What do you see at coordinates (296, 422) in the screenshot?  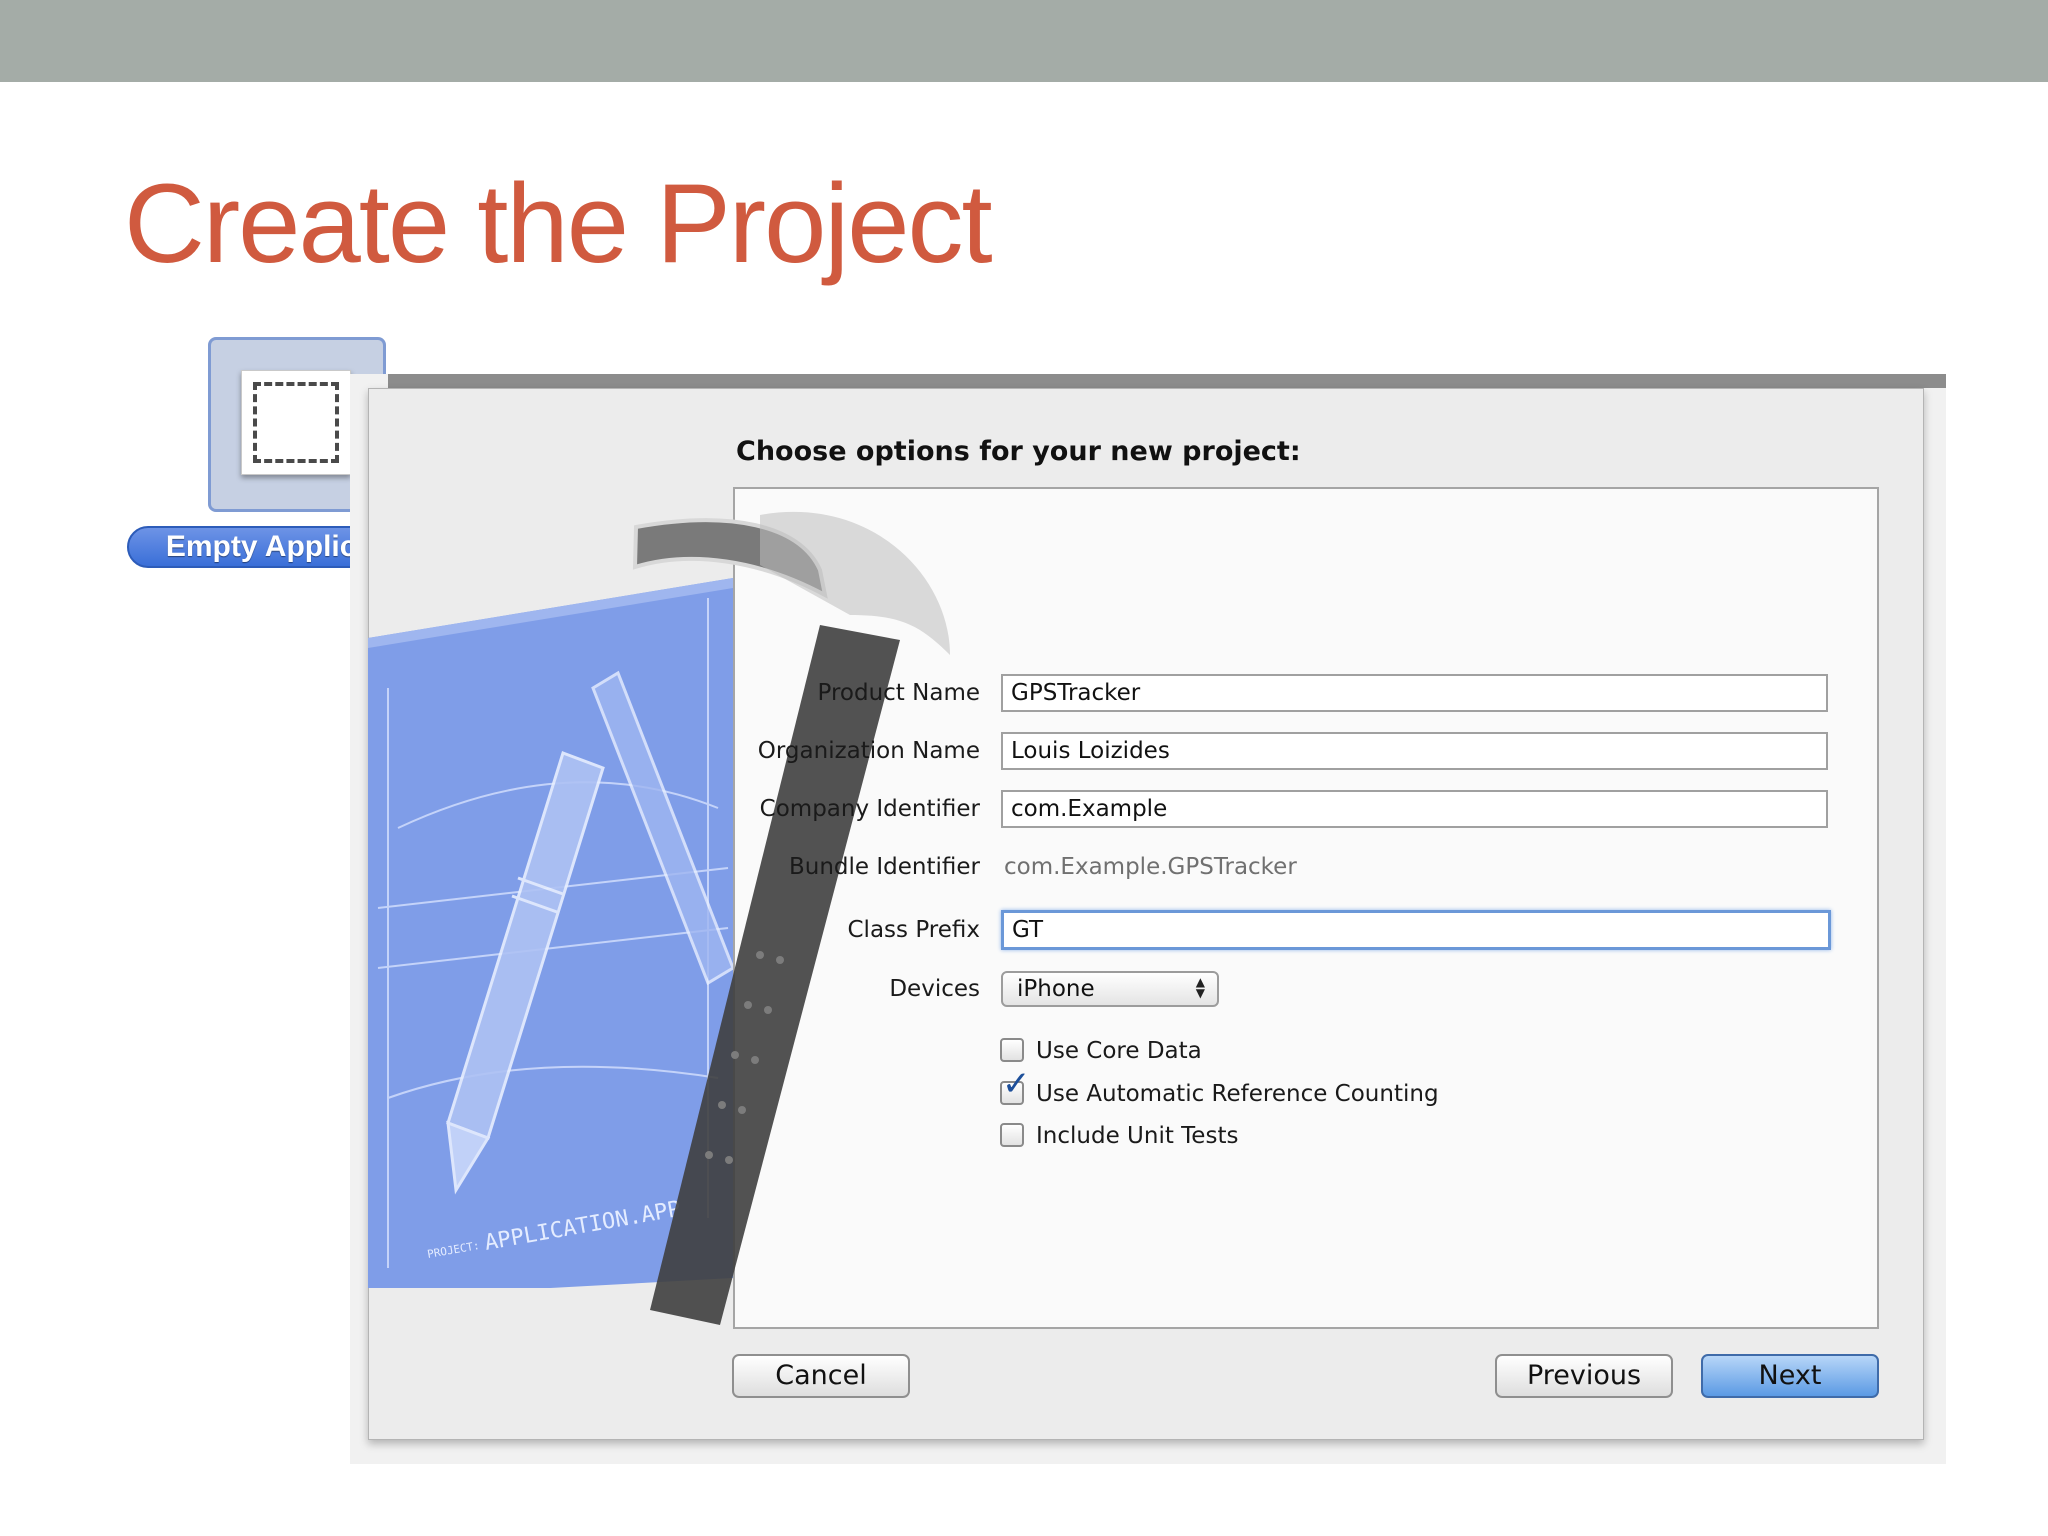 I see `empty-window-icon` at bounding box center [296, 422].